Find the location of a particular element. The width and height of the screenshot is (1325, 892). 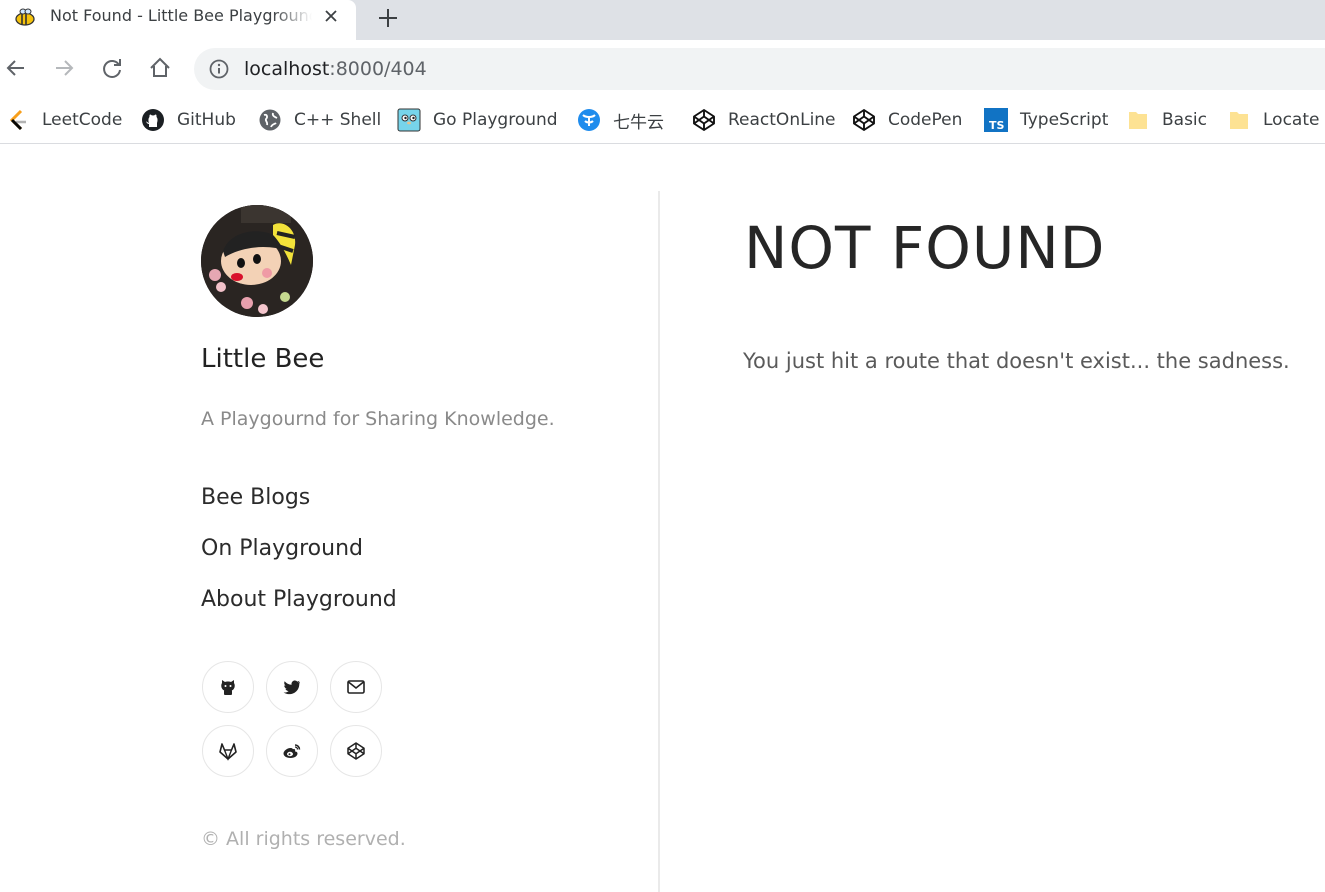

copyright: © All rights reserved. is located at coordinates (303, 839).